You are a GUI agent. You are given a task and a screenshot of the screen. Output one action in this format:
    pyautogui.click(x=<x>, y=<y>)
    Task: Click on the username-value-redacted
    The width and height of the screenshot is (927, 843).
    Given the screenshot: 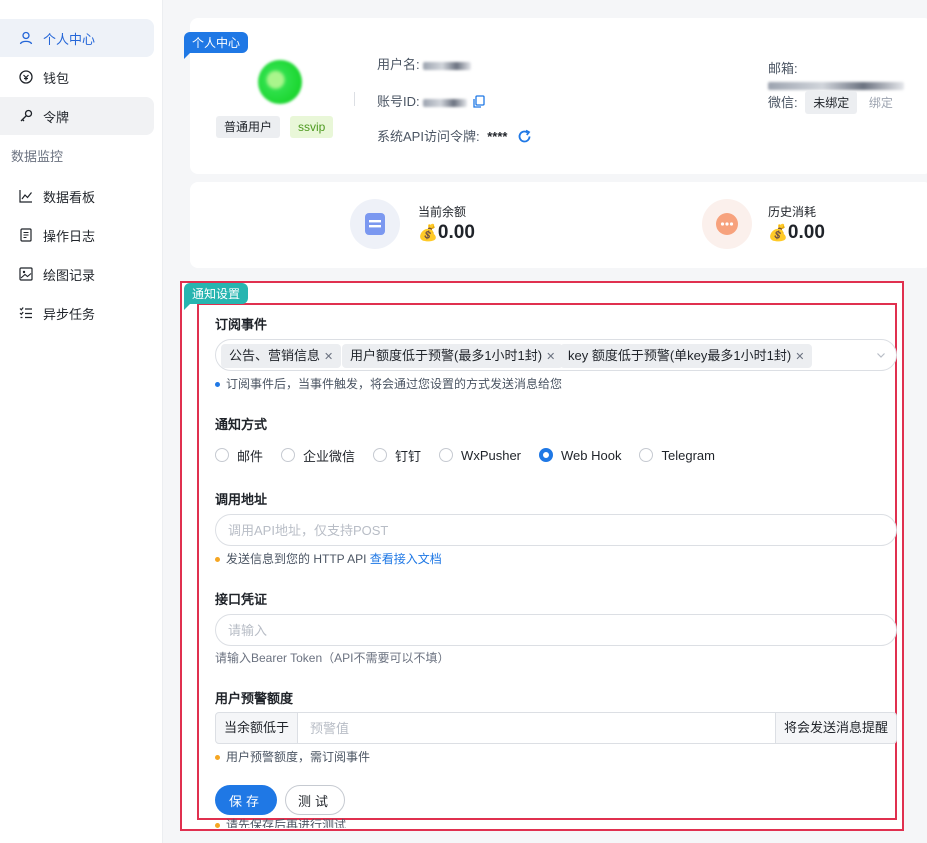 What is the action you would take?
    pyautogui.click(x=447, y=65)
    